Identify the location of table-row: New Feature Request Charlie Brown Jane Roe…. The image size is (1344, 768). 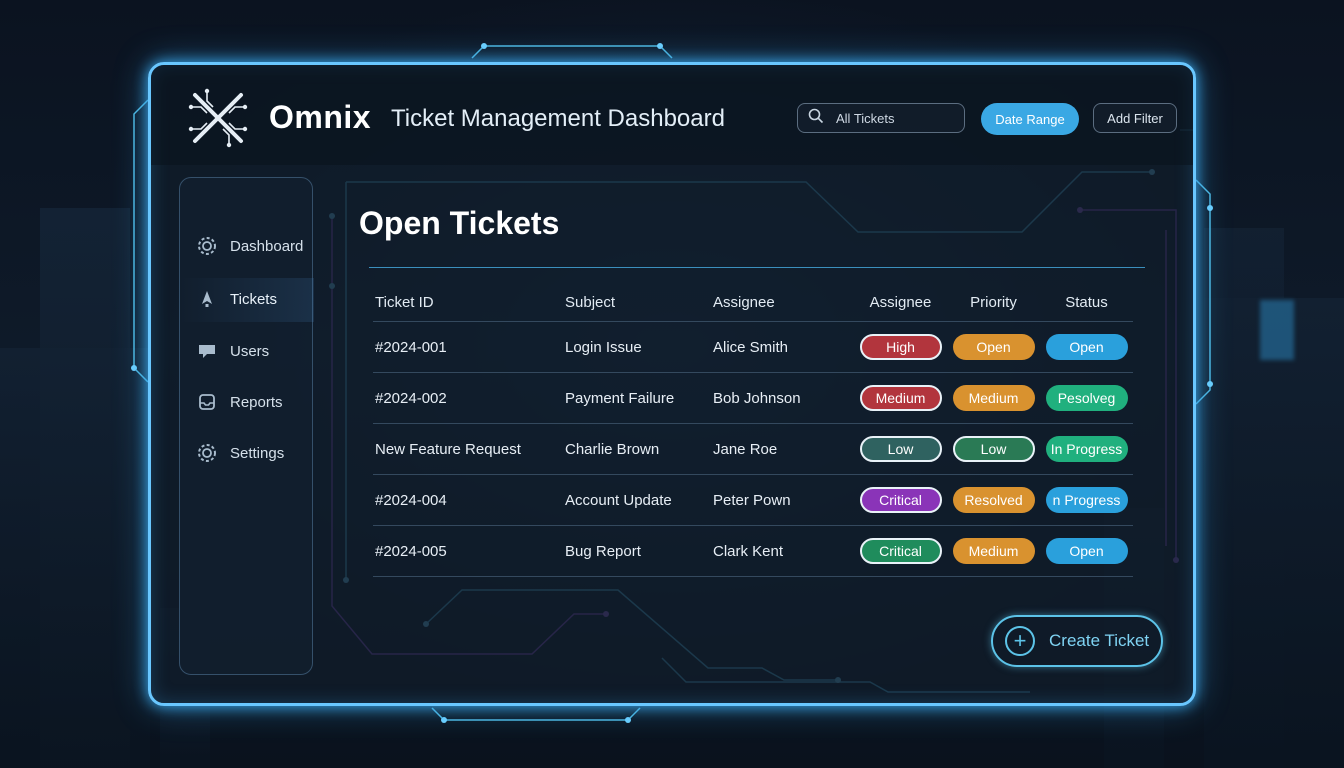
(753, 449).